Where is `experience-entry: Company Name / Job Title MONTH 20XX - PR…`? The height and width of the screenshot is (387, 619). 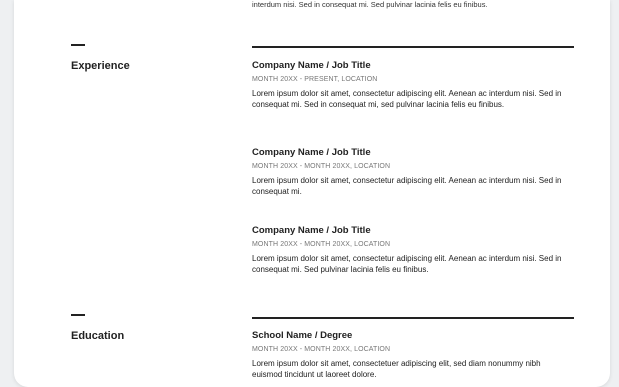
experience-entry: Company Name / Job Title MONTH 20XX - PR… is located at coordinates (412, 85).